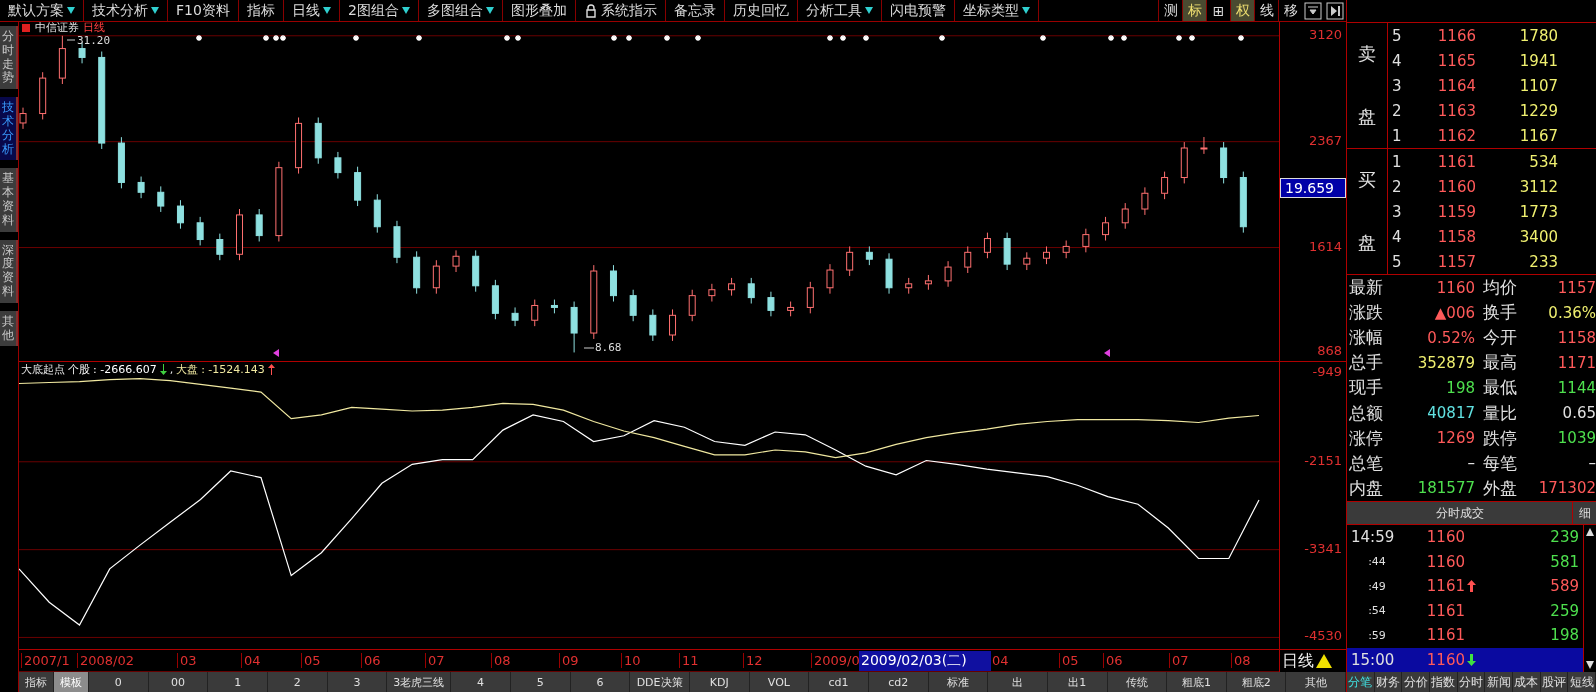 This screenshot has height=692, width=1596. What do you see at coordinates (1361, 682) in the screenshot?
I see `panel-tab: 分笔` at bounding box center [1361, 682].